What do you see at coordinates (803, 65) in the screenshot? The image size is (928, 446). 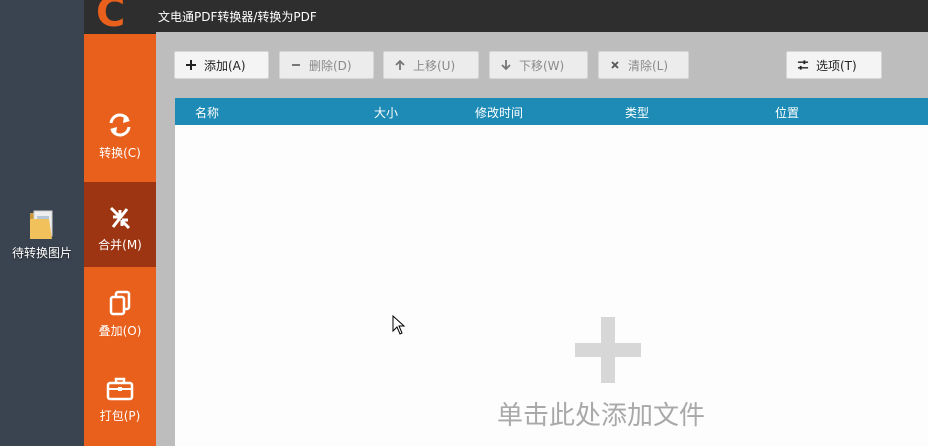 I see `sliders-icon` at bounding box center [803, 65].